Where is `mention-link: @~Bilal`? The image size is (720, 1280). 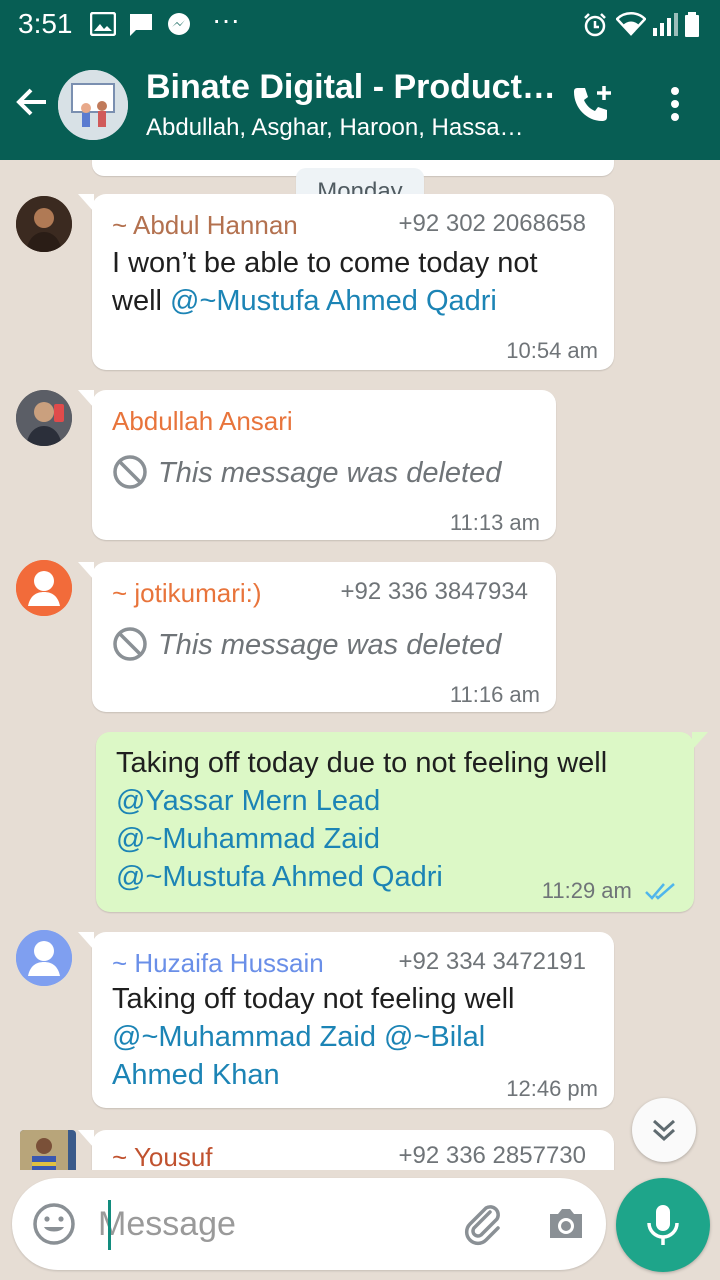 mention-link: @~Bilal is located at coordinates (434, 1037).